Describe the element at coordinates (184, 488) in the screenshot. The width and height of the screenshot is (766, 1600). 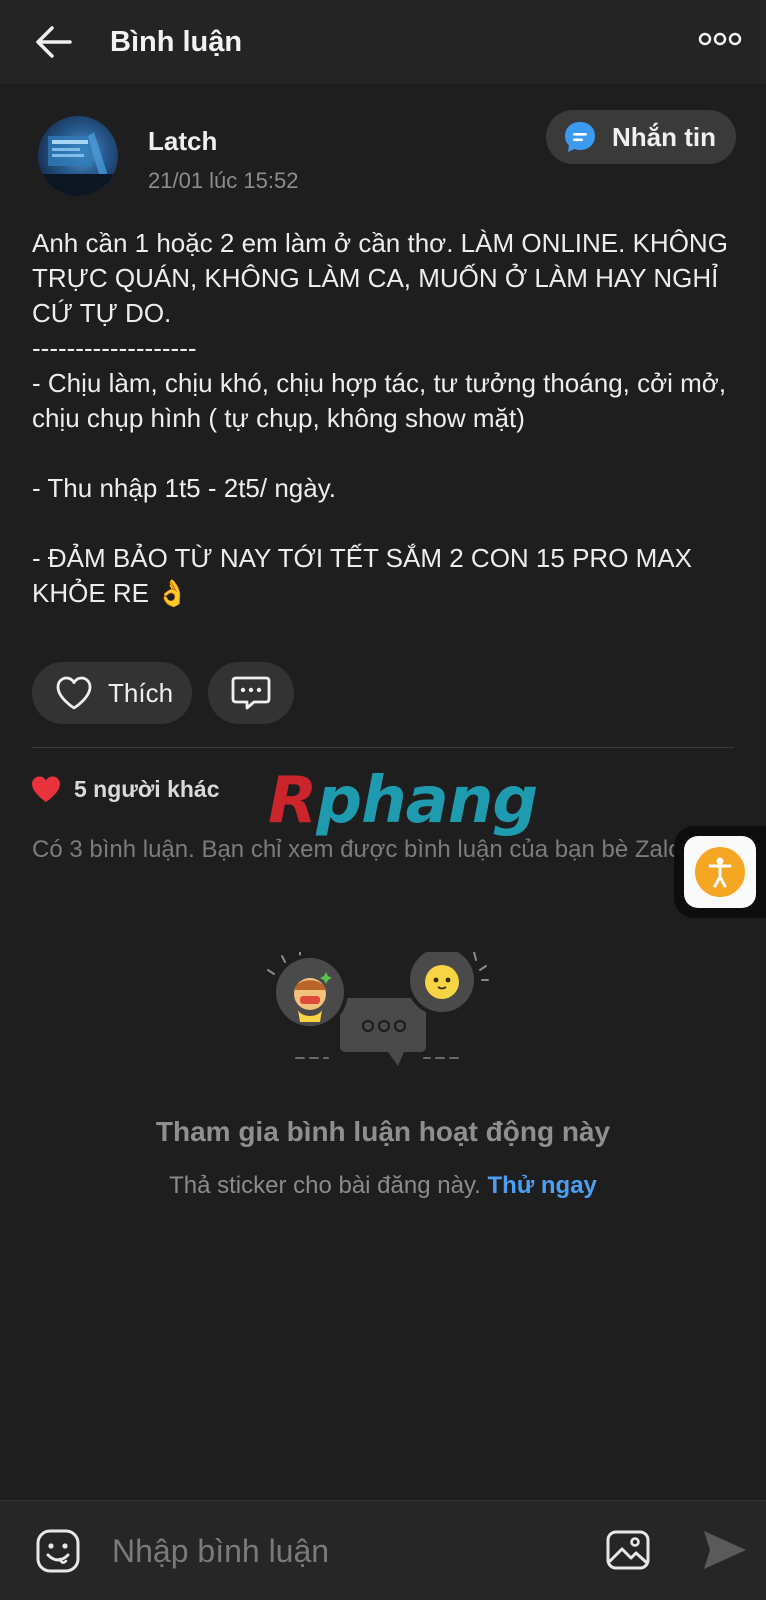
I see `post-paragraph: - Thu nhập 1t5 - 2t5/ ngày.` at that location.